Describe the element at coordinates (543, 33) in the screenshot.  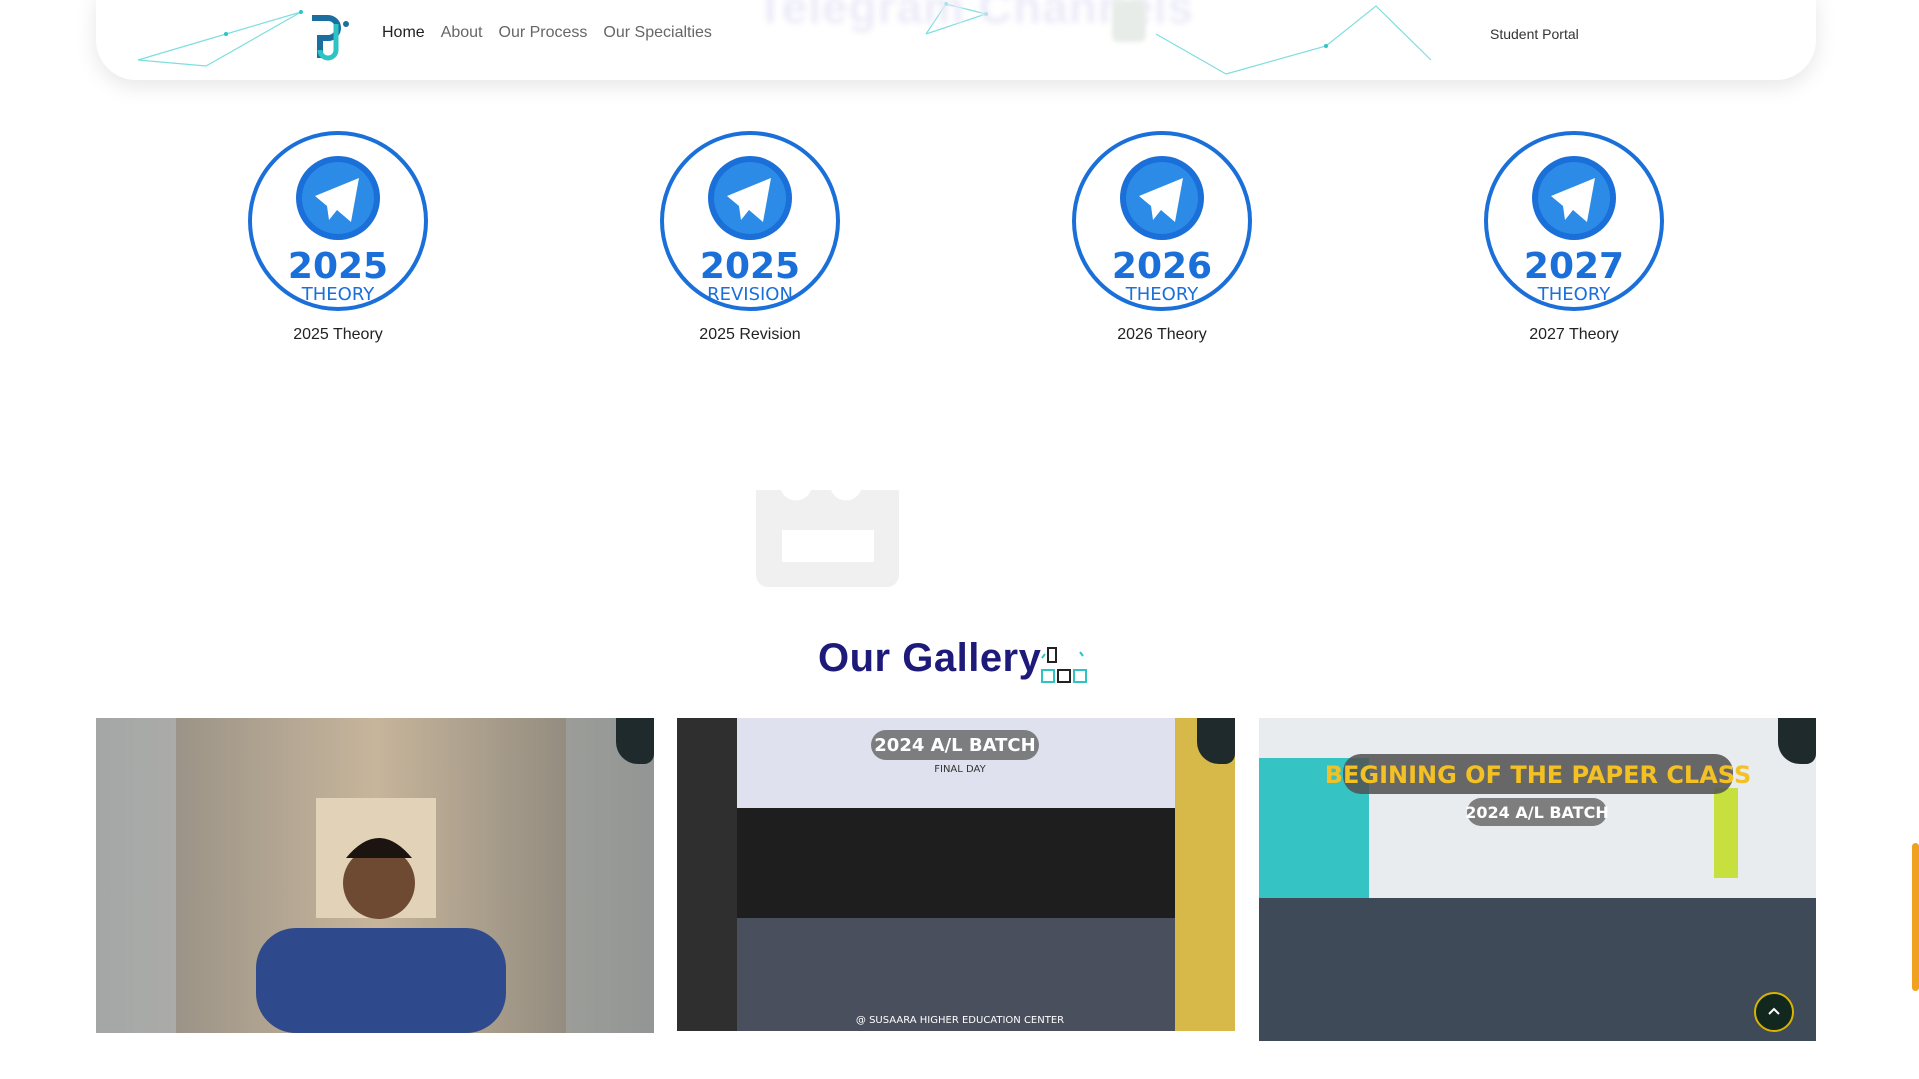
I see `nav-our-process: Our Process` at that location.